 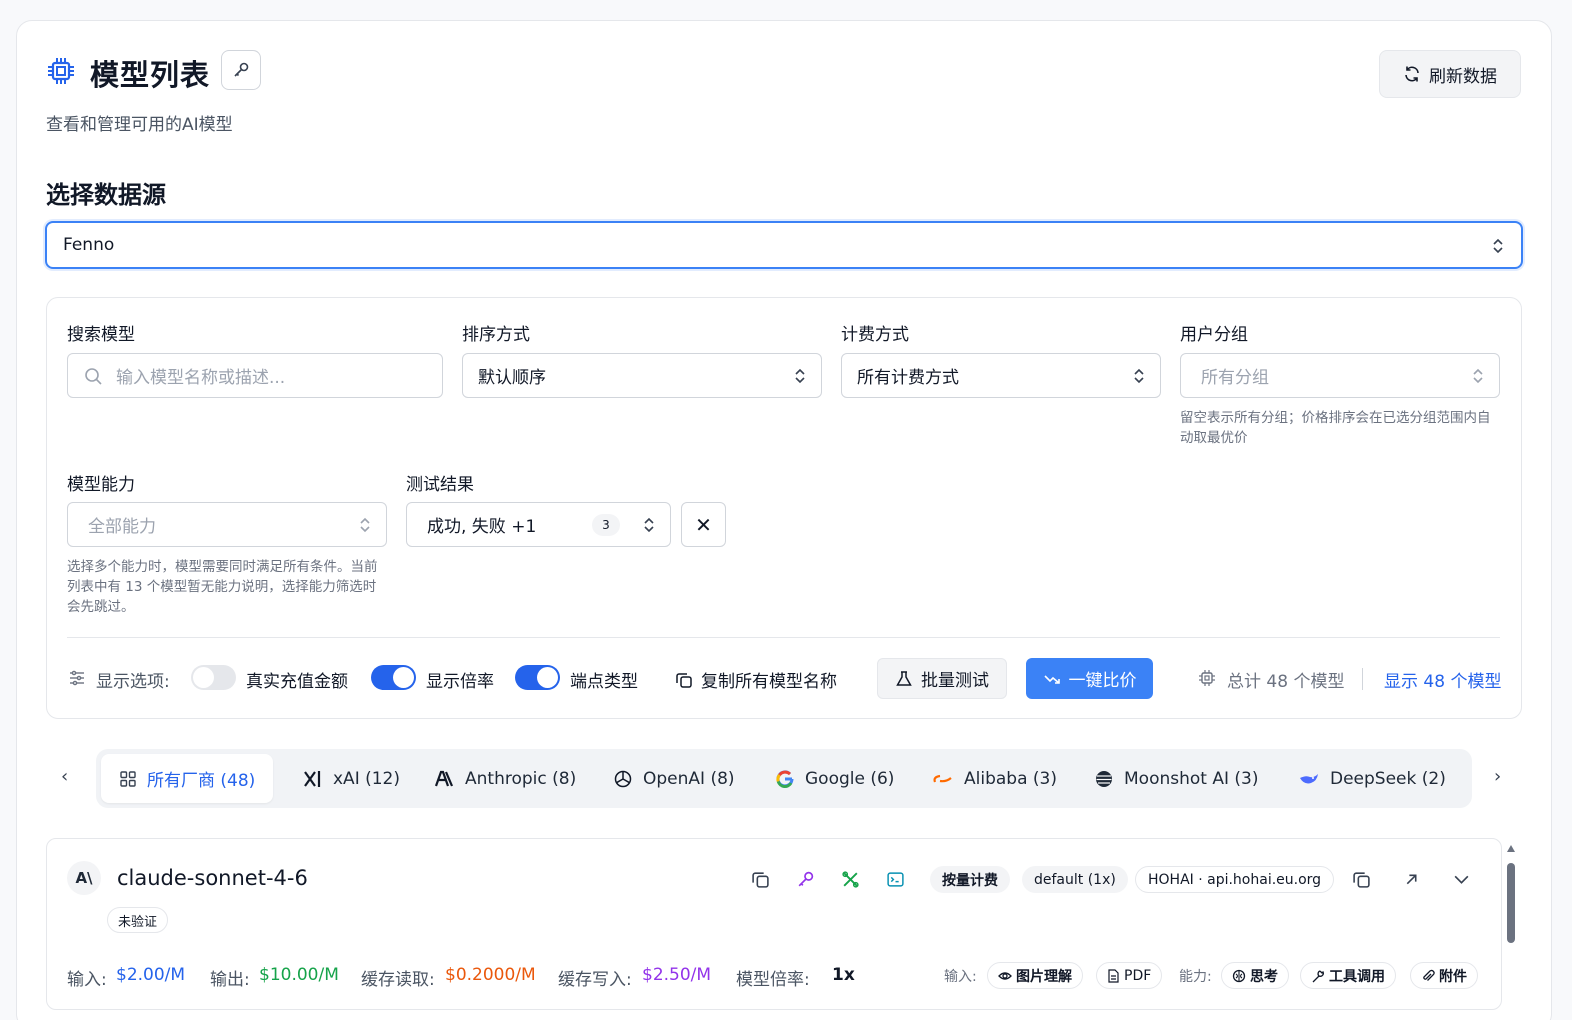 I want to click on copy-all-button: 复制所有模型名称, so click(x=756, y=679).